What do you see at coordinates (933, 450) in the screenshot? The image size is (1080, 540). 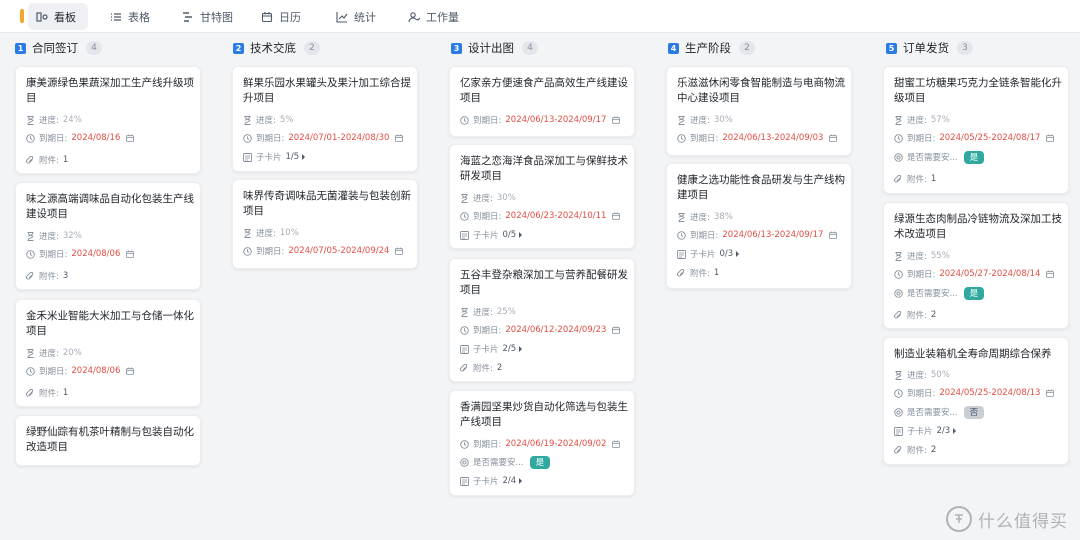 I see `attachment-count: 2` at bounding box center [933, 450].